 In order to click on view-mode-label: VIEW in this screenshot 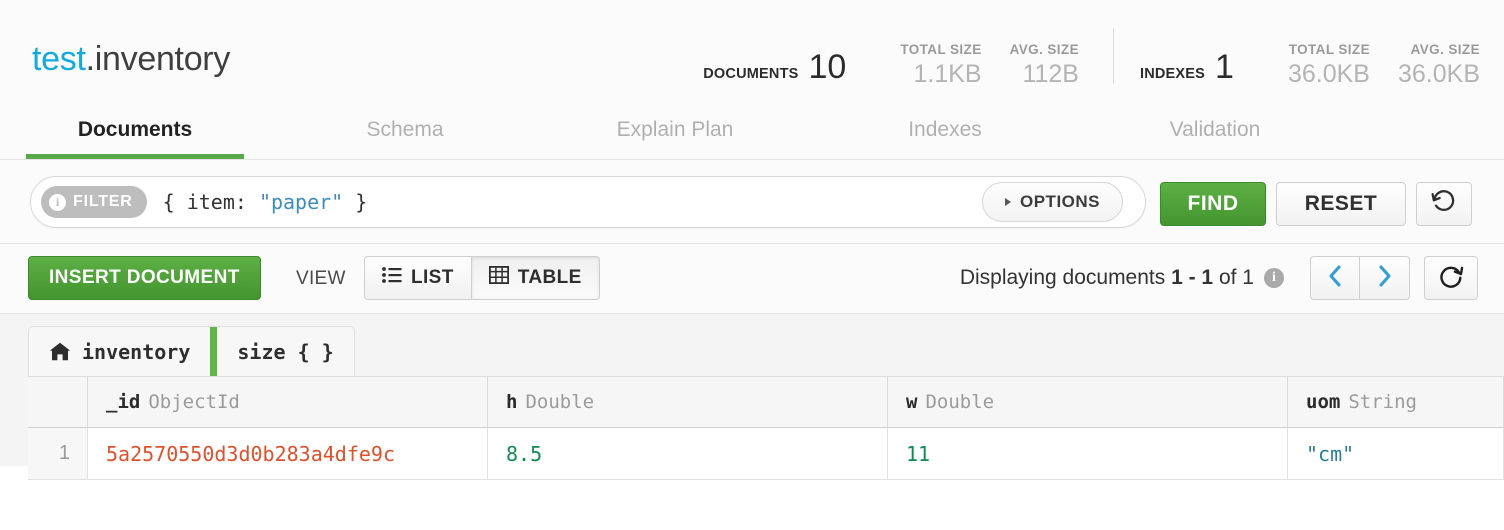, I will do `click(321, 278)`.